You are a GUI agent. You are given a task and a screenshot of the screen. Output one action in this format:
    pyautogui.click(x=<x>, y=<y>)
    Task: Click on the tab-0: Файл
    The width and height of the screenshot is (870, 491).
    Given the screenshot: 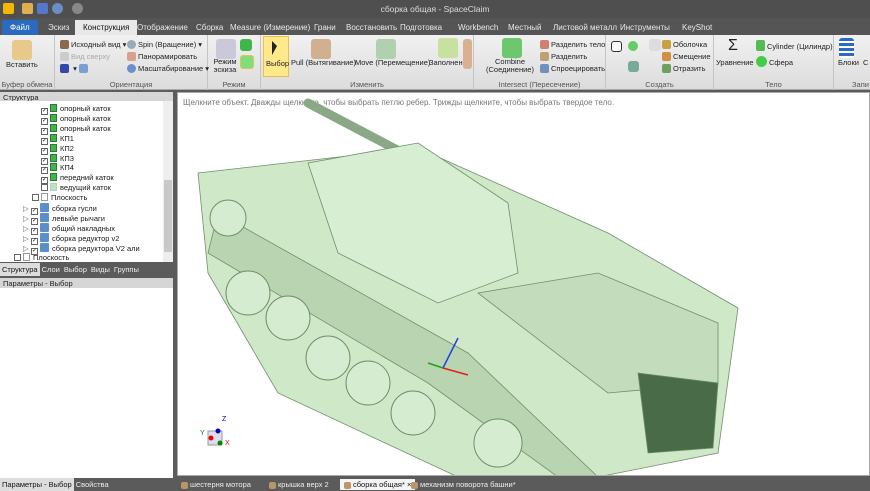 What is the action you would take?
    pyautogui.click(x=20, y=27)
    